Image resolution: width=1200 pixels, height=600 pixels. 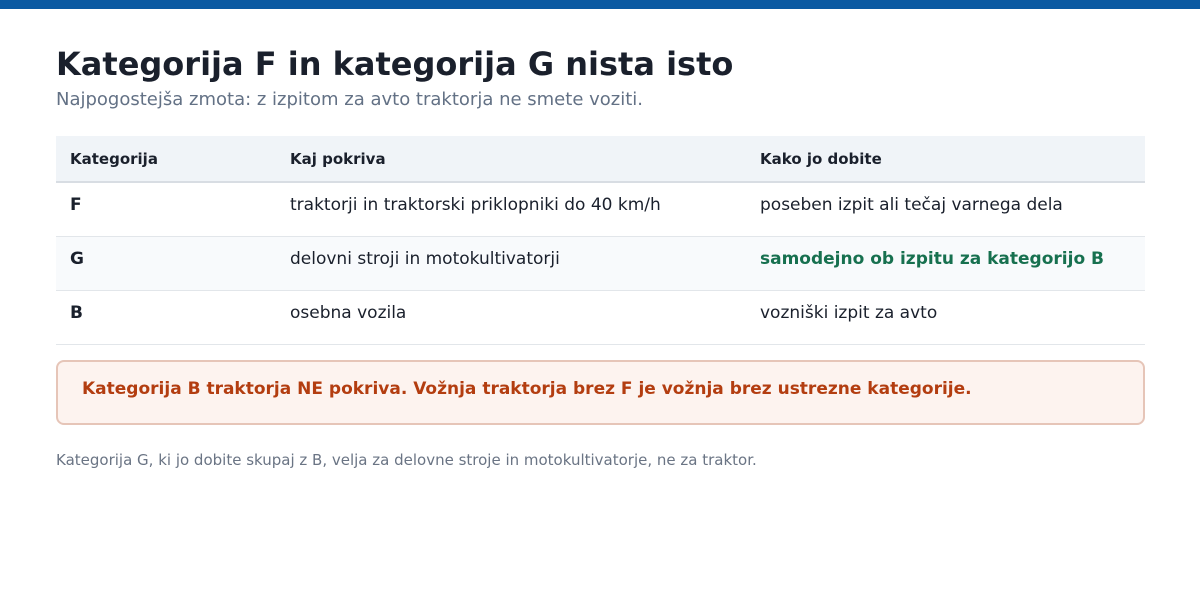 What do you see at coordinates (821, 158) in the screenshot?
I see `header-kako-jo-dobite: Kako jo dobite` at bounding box center [821, 158].